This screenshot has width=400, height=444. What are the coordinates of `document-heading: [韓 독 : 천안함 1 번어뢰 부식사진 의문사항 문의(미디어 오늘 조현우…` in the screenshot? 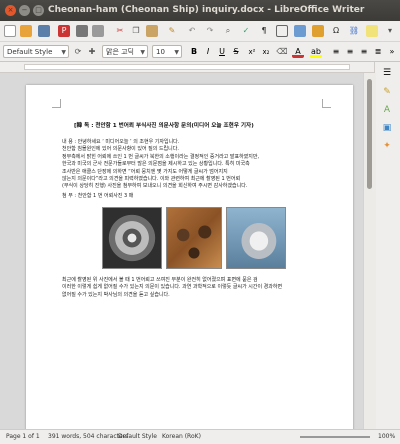 It's located at (209, 125).